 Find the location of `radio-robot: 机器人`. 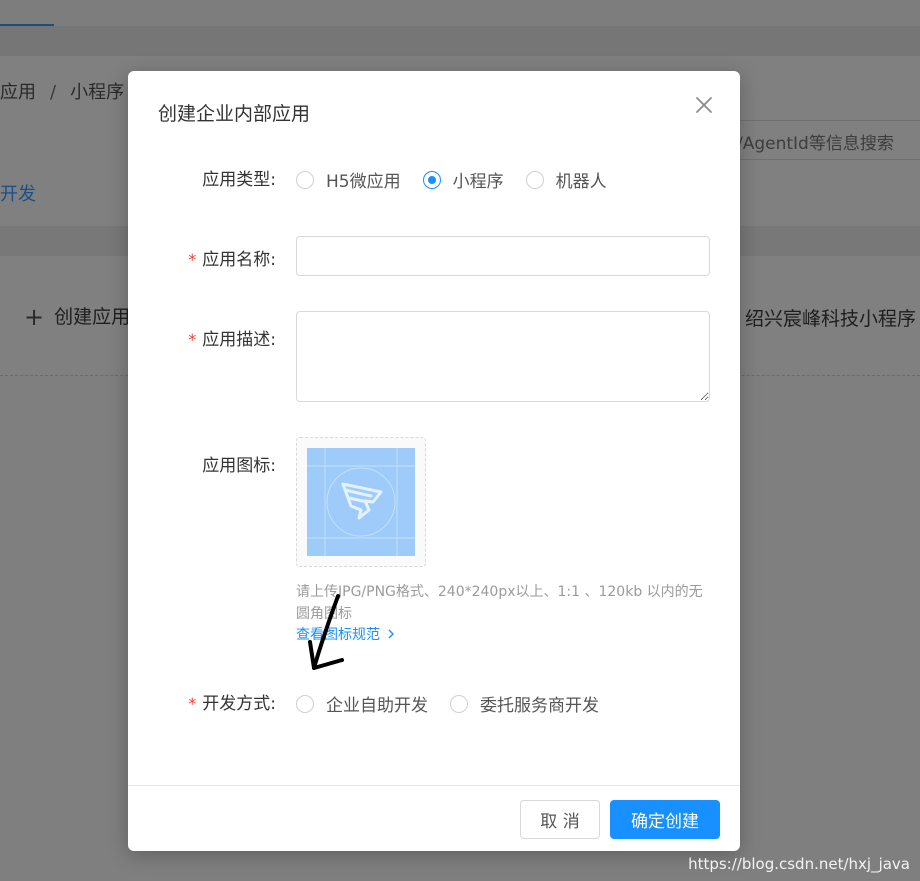

radio-robot: 机器人 is located at coordinates (566, 179).